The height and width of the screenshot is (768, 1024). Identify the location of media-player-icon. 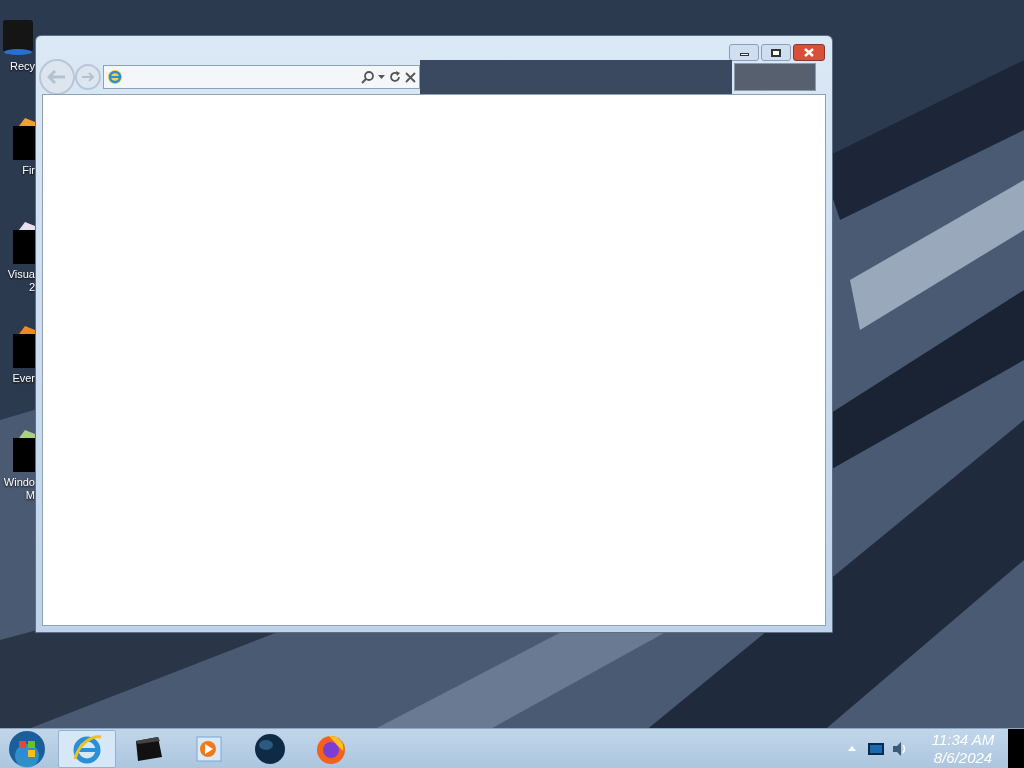
(209, 748).